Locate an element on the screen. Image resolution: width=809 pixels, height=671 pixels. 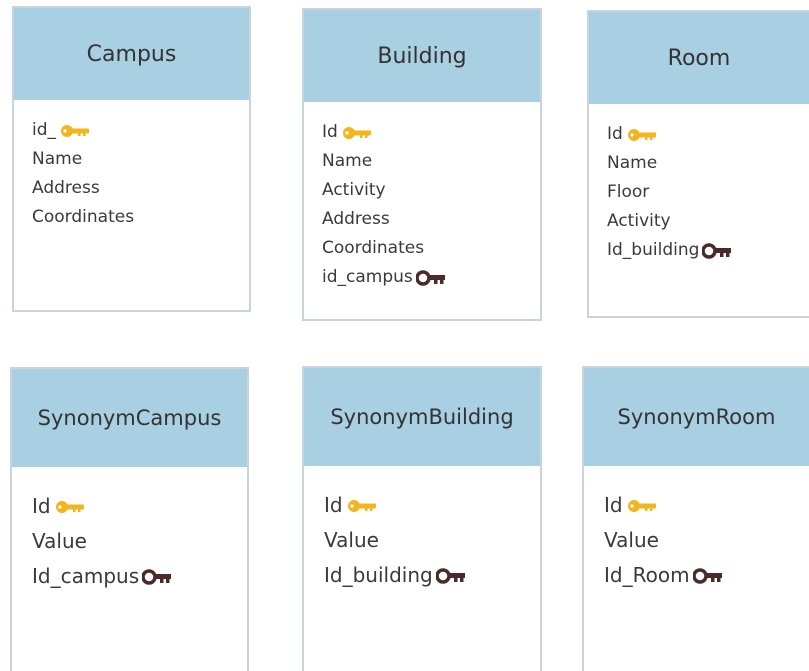
entity-title: Room is located at coordinates (699, 58).